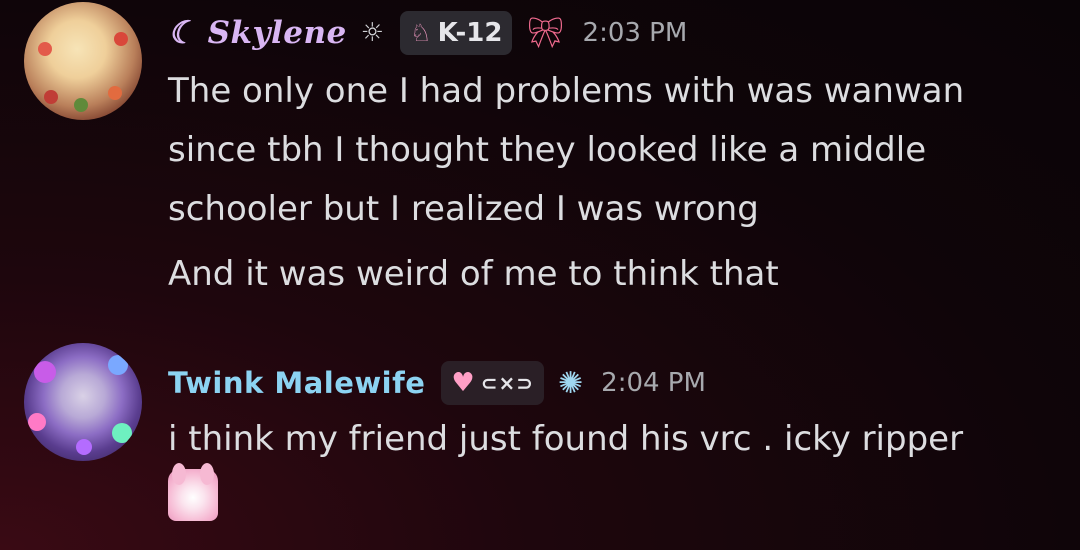  What do you see at coordinates (473, 274) in the screenshot?
I see `message-text: And it was weird of me to think that` at bounding box center [473, 274].